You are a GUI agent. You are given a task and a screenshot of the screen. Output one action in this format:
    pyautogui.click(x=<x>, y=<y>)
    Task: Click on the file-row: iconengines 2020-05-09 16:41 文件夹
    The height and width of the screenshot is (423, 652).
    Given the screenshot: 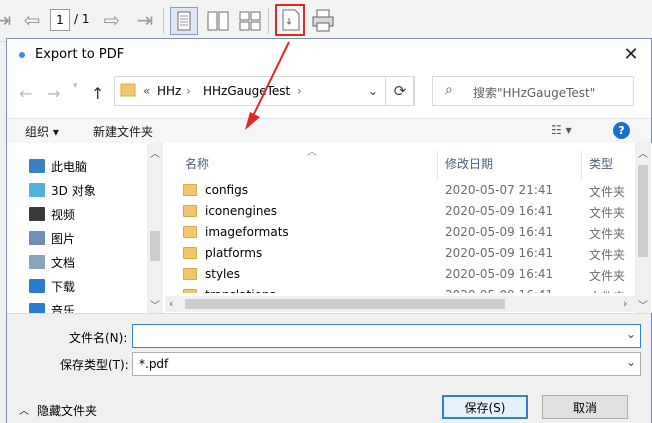 What is the action you would take?
    pyautogui.click(x=408, y=212)
    